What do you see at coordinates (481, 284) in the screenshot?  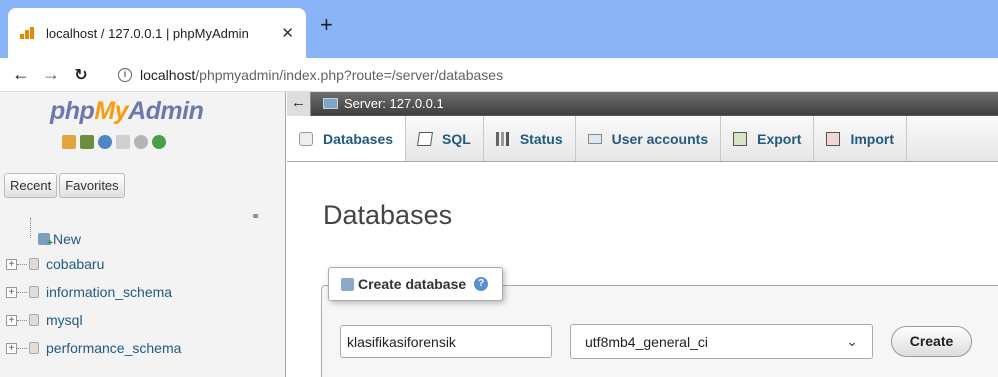 I see `help-icon: ?` at bounding box center [481, 284].